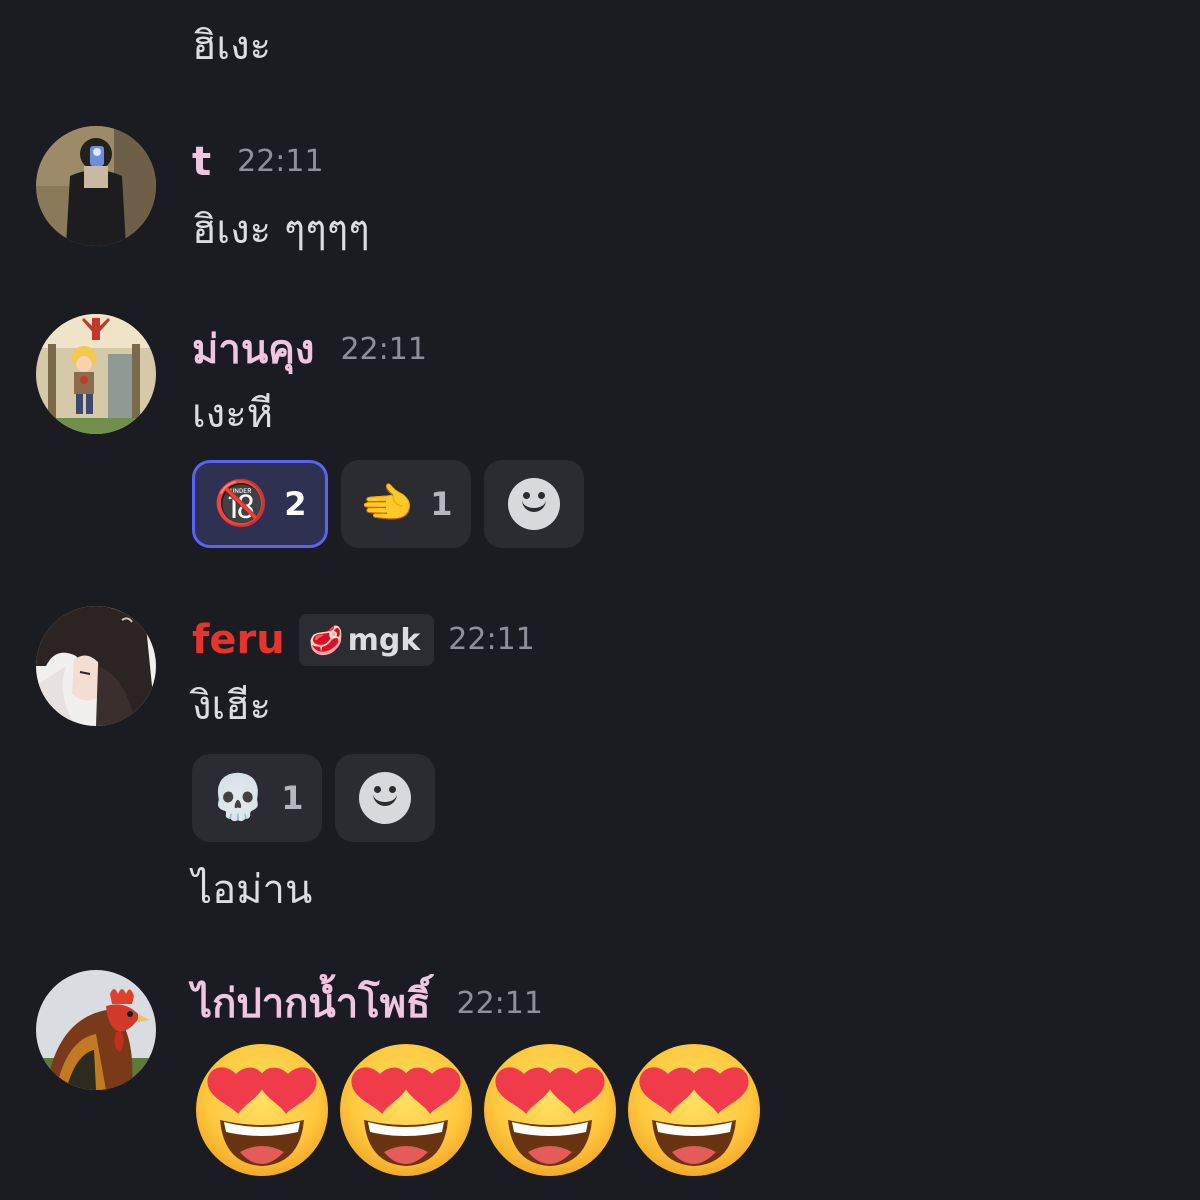 This screenshot has height=1200, width=1200. I want to click on username: t, so click(201, 162).